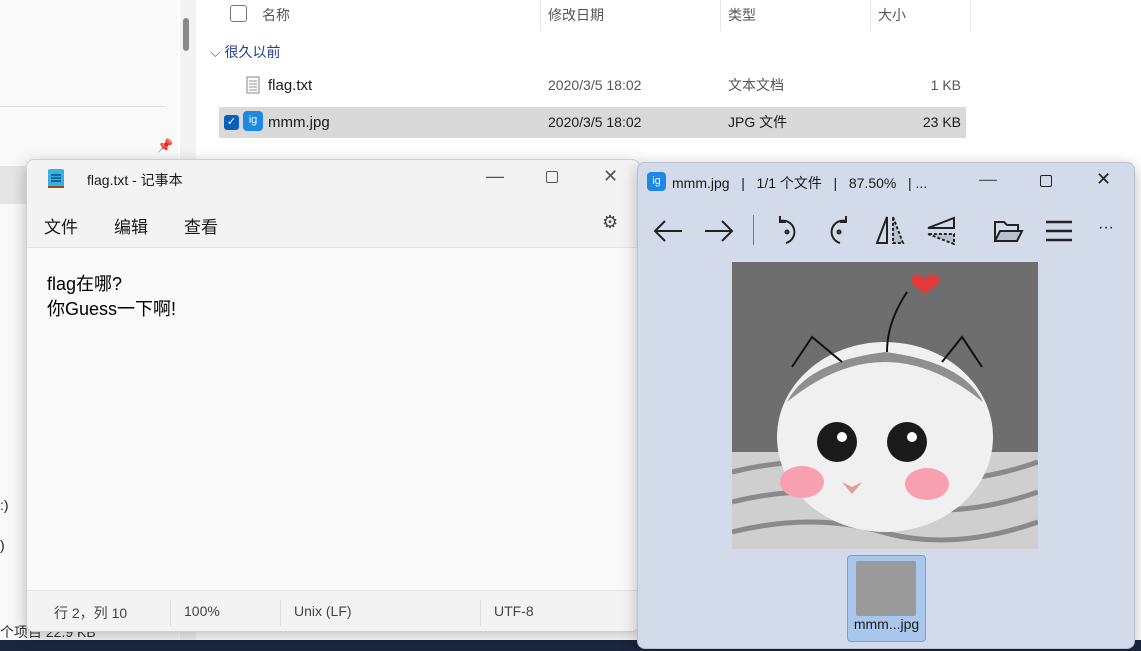 This screenshot has width=1141, height=651. Describe the element at coordinates (186, 34) in the screenshot. I see `scrollbar-thumb` at that location.